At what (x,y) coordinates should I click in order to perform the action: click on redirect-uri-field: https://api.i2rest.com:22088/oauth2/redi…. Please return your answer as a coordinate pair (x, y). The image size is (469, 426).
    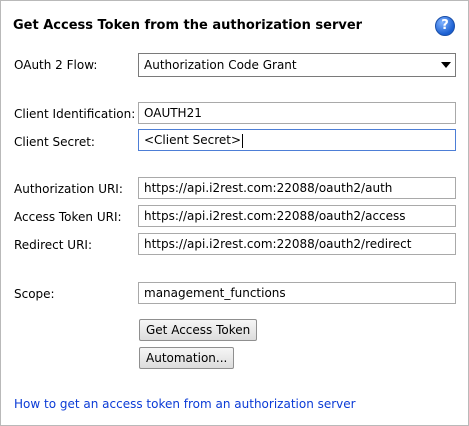
    Looking at the image, I should click on (297, 244).